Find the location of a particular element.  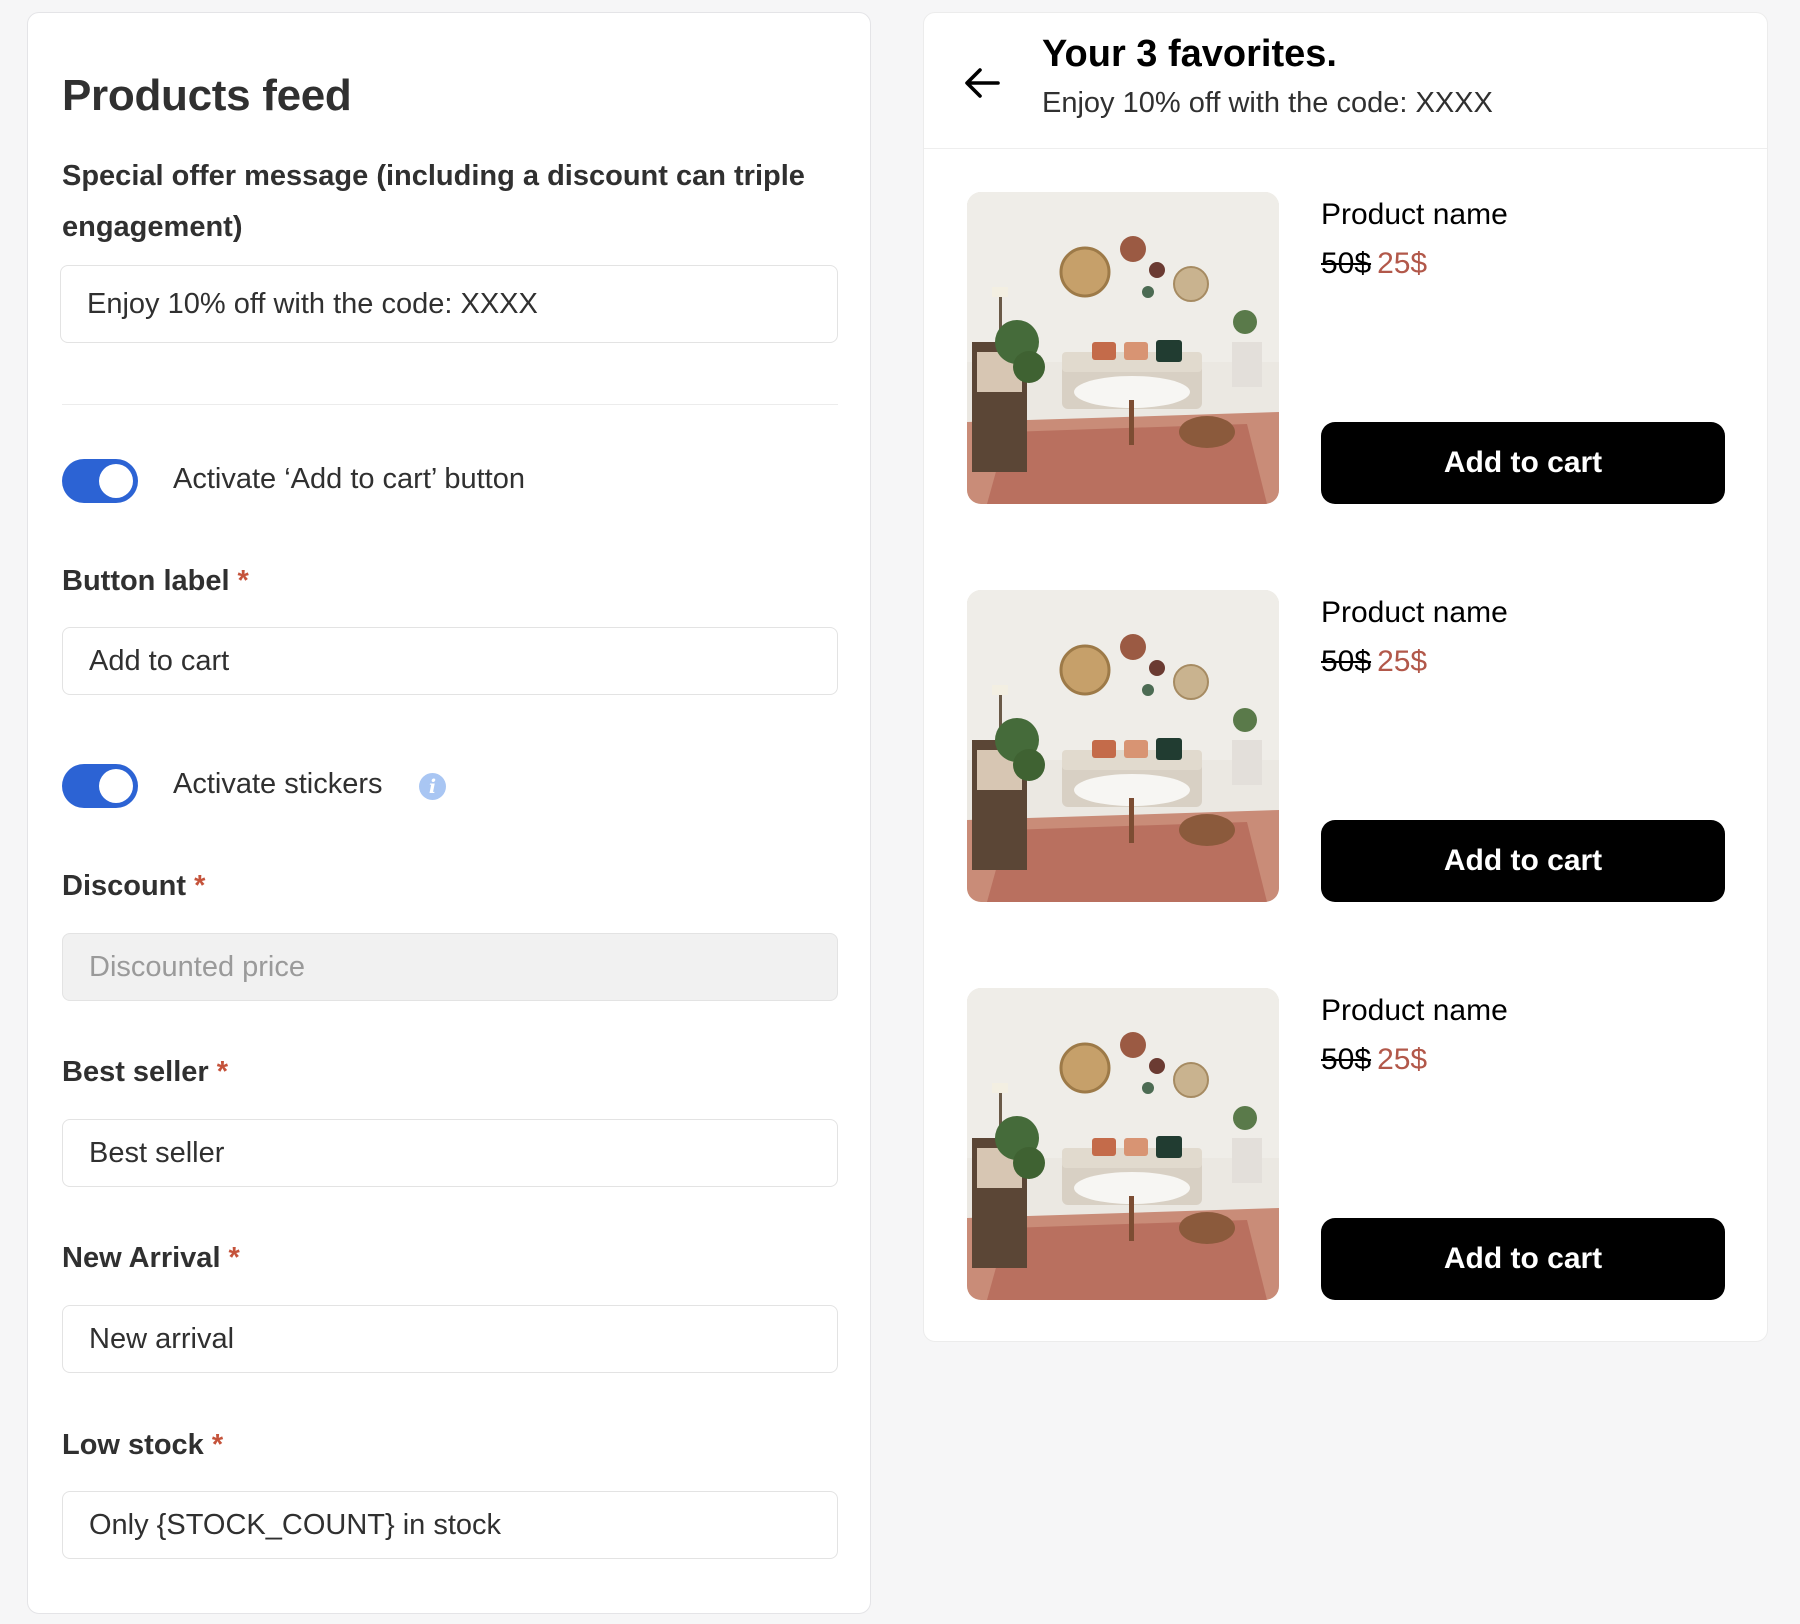

new-arrival-input: New arrival is located at coordinates (450, 1339).